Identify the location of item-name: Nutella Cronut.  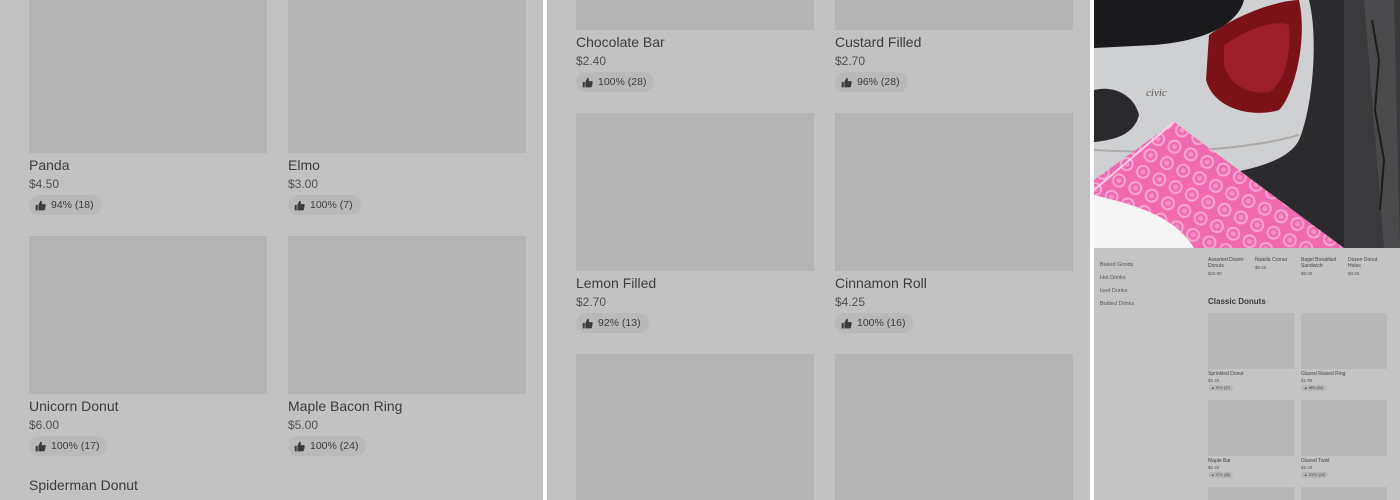
(1276, 260).